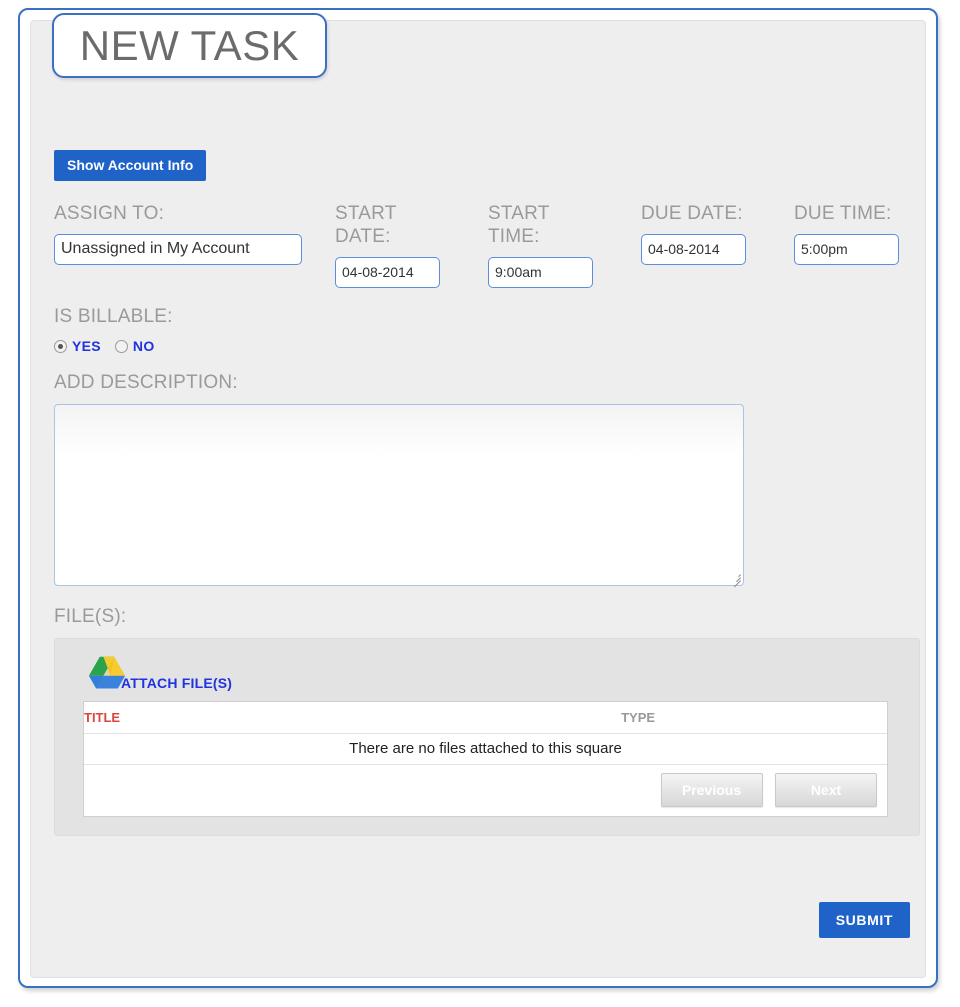 This screenshot has height=1007, width=960. I want to click on due-date-label: DUE DATE:, so click(692, 213).